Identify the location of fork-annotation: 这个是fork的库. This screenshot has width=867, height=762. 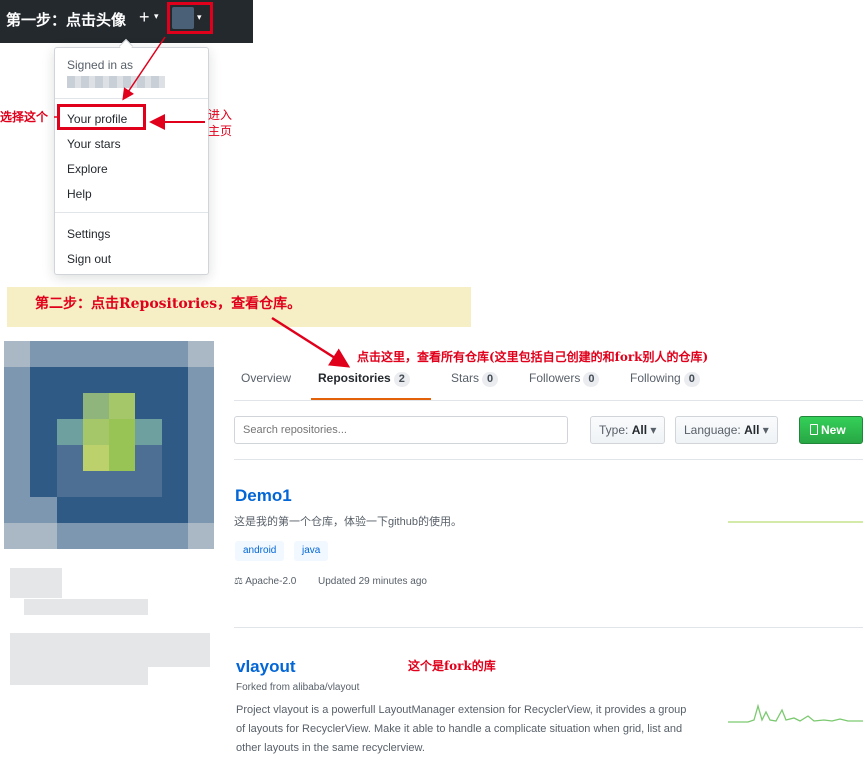
(452, 666).